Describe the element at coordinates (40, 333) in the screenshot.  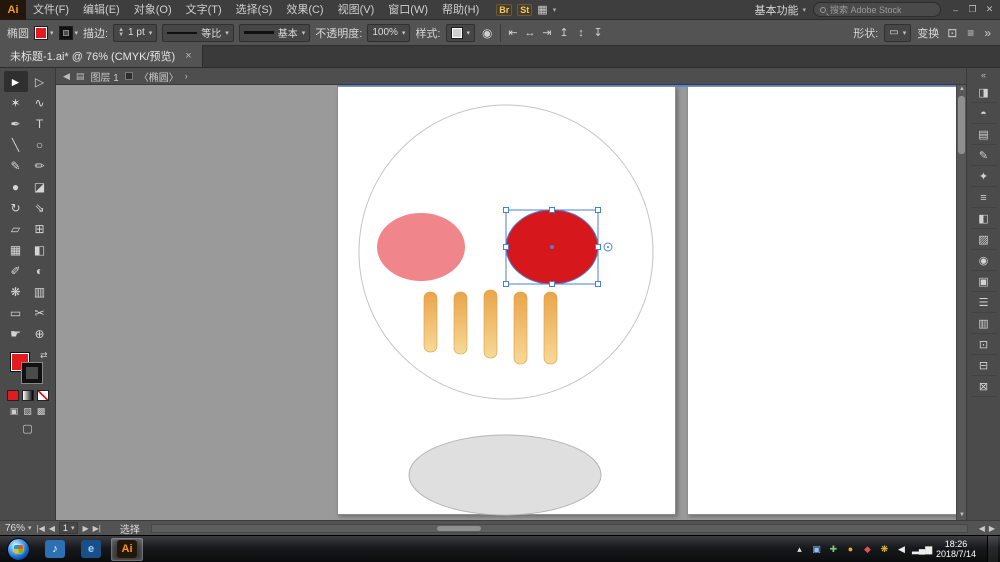
I see `zoom-tool: ⊕` at that location.